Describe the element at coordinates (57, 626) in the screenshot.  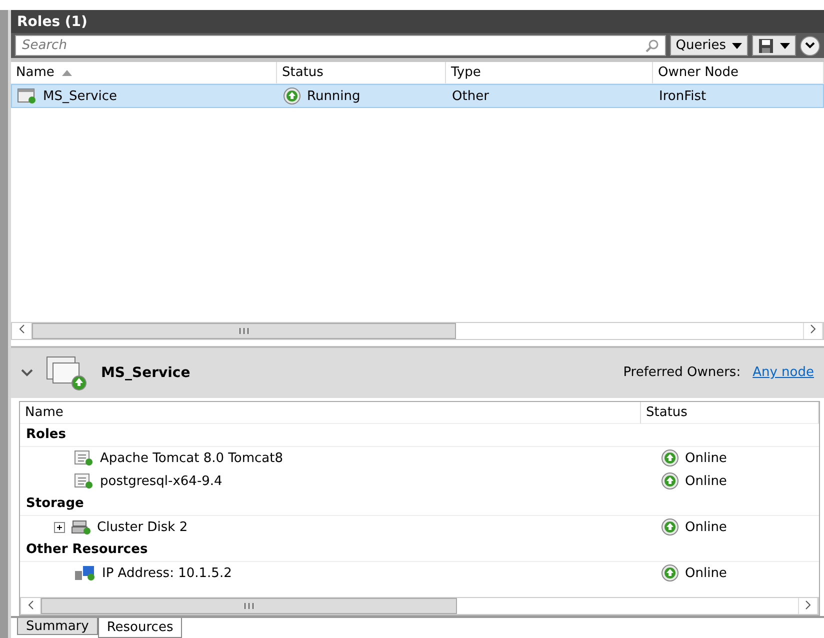
I see `tab: Summary` at that location.